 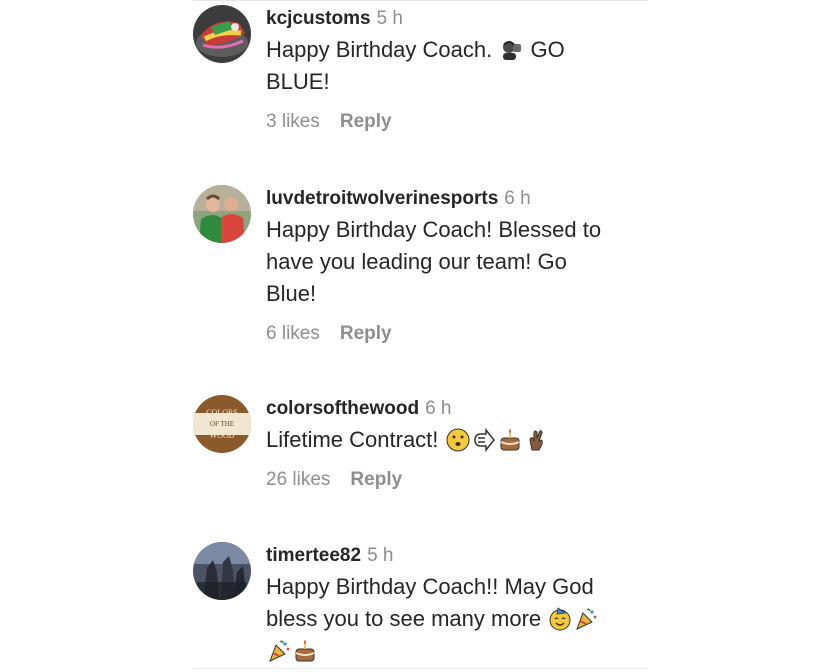 What do you see at coordinates (298, 479) in the screenshot?
I see `likes-count: 26 likes` at bounding box center [298, 479].